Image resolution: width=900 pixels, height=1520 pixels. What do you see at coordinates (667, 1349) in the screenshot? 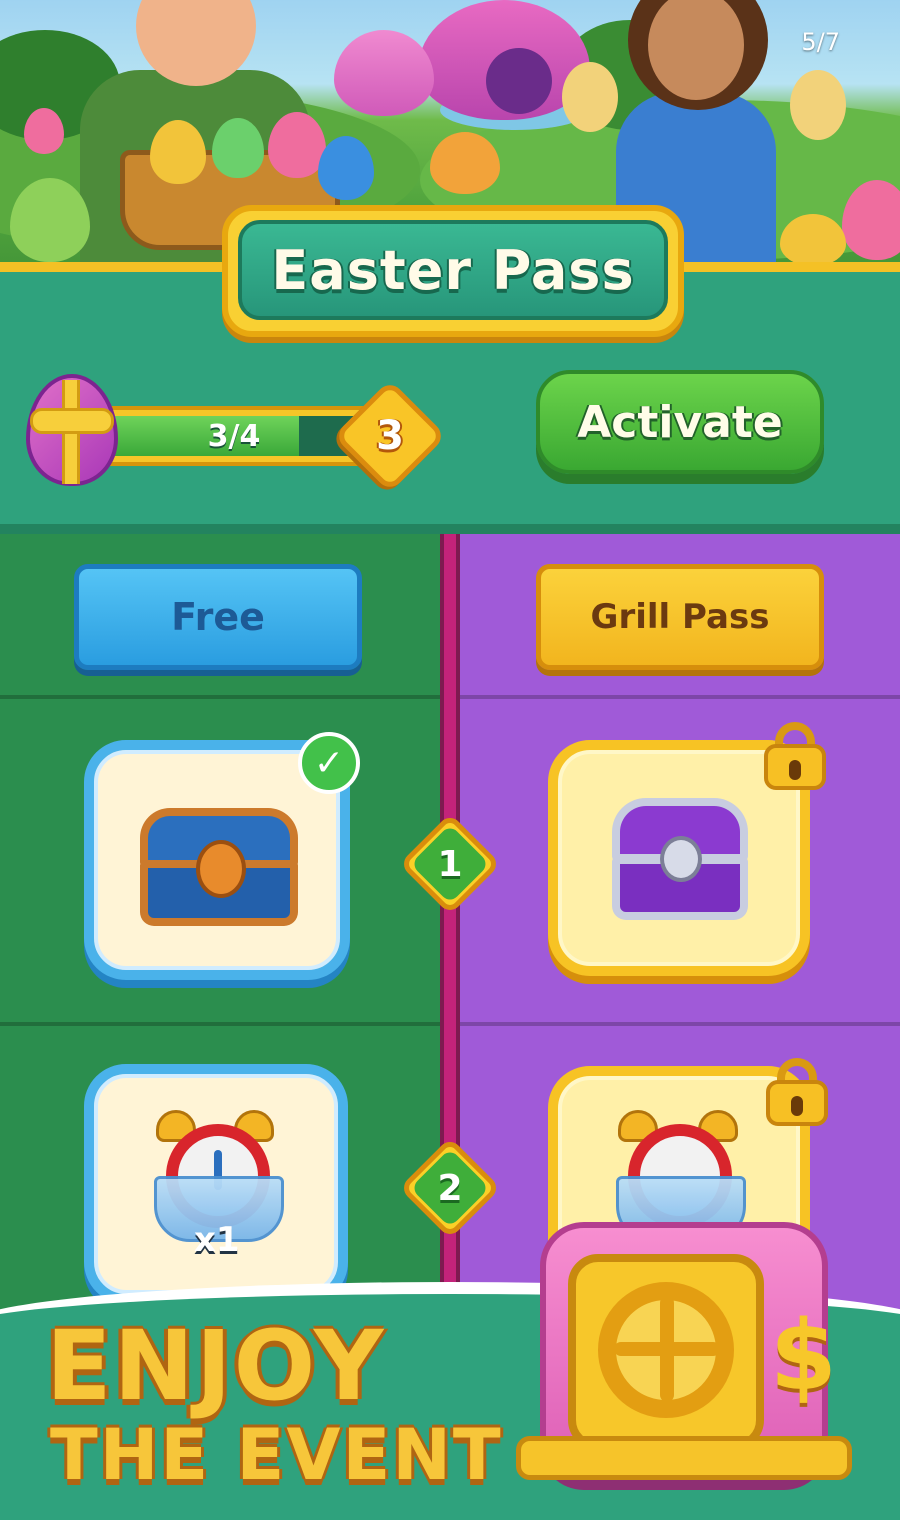
I see `safe-wheel-spoke` at bounding box center [667, 1349].